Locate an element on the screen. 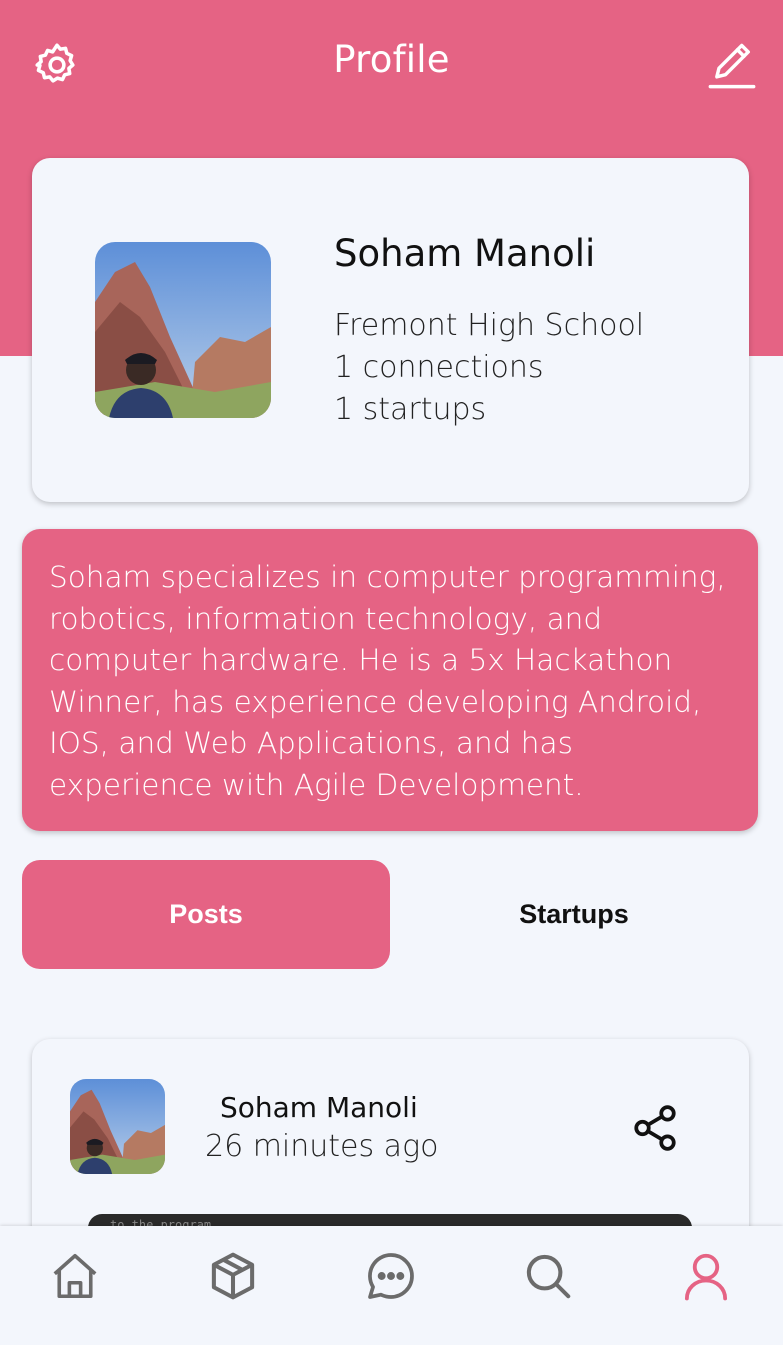 The width and height of the screenshot is (783, 1345). edit-icon is located at coordinates (732, 66).